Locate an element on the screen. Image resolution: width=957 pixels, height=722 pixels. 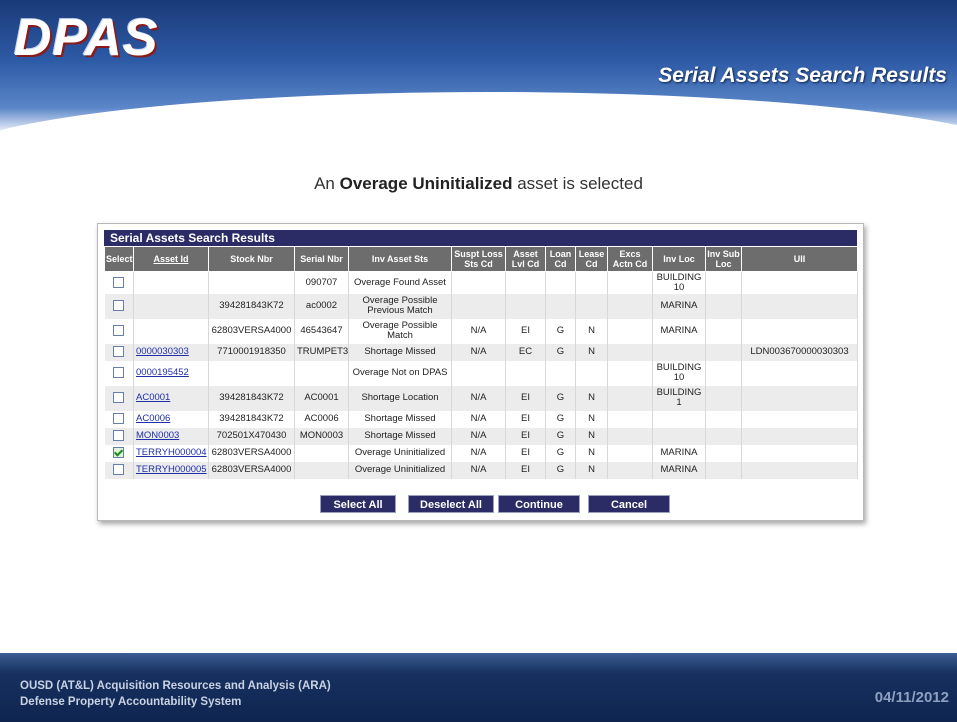
page-title: Serial Assets Search Results is located at coordinates (802, 75).